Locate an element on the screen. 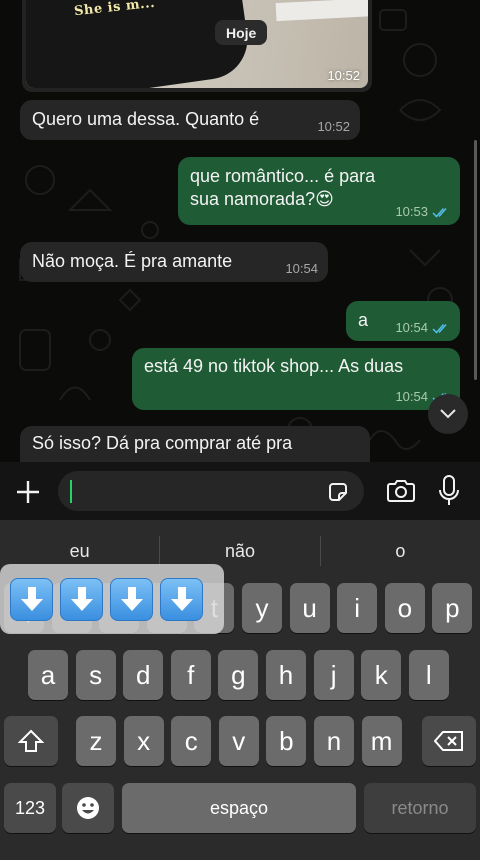 Image resolution: width=480 pixels, height=860 pixels. shift-icon is located at coordinates (31, 740).